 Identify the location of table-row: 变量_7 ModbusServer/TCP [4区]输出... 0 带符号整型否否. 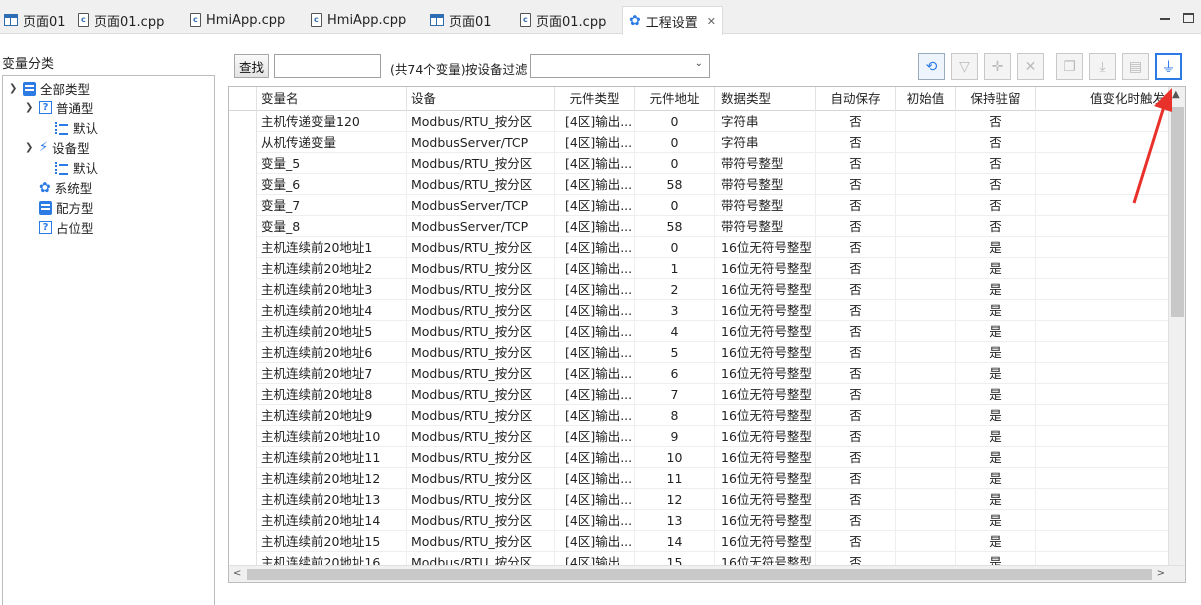
(699, 205).